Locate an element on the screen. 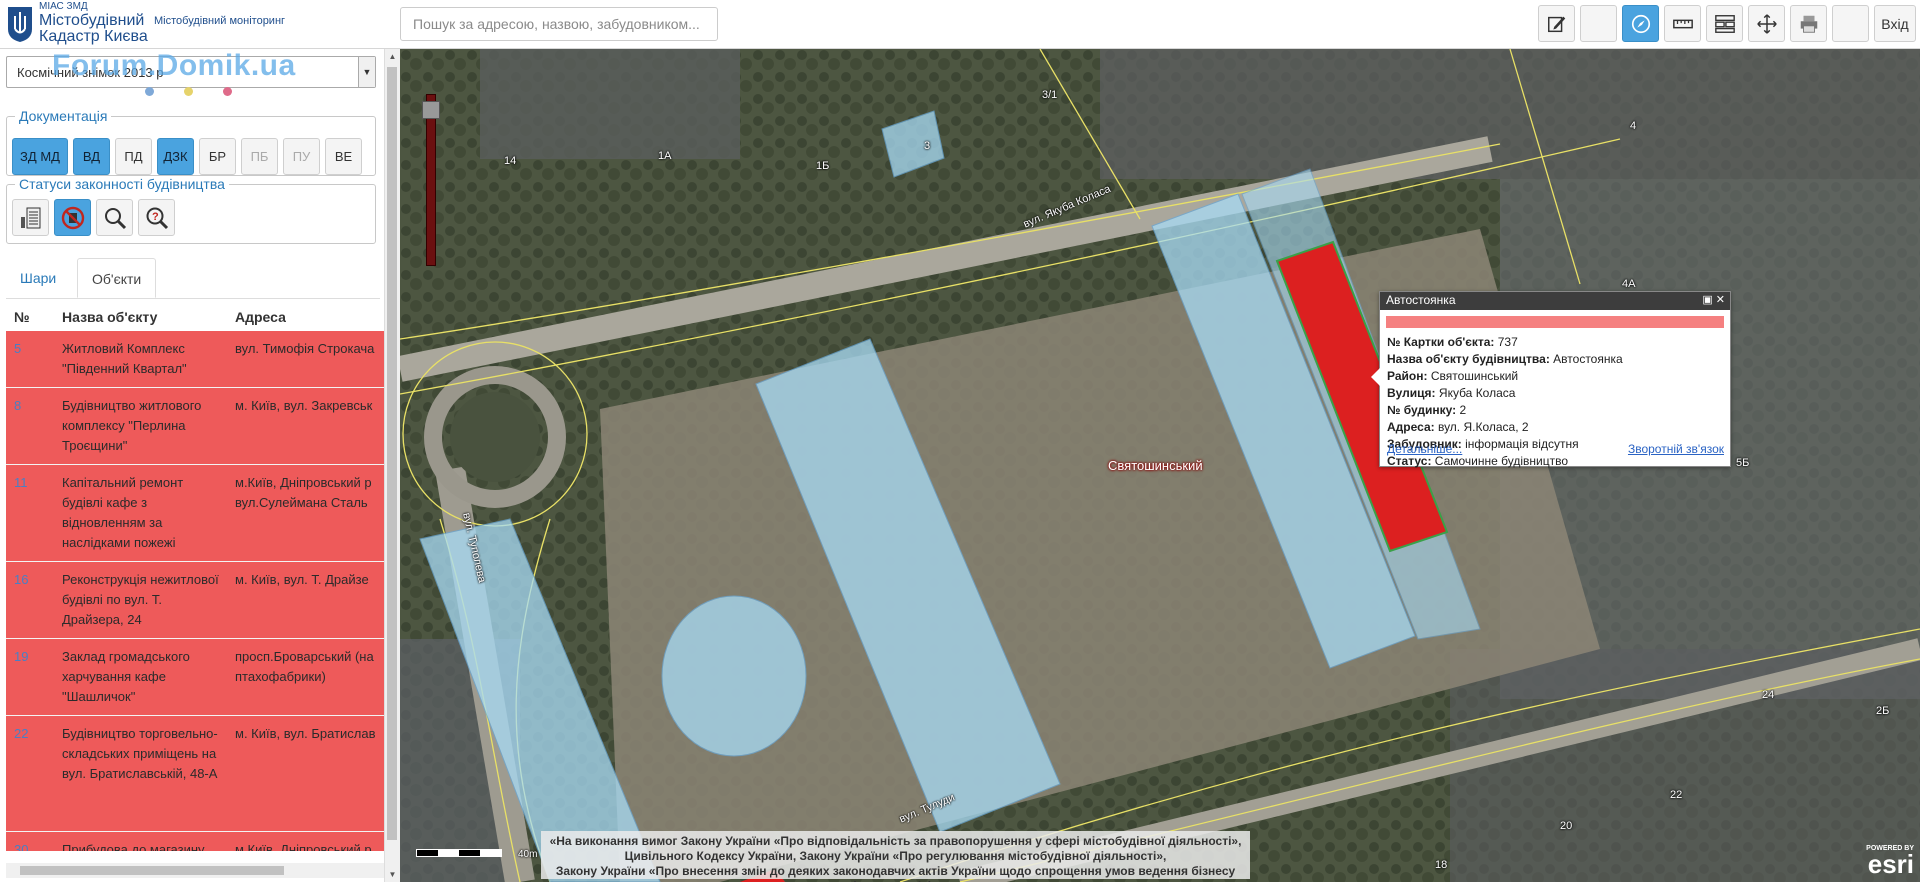  esri-name: esri is located at coordinates (1890, 864).